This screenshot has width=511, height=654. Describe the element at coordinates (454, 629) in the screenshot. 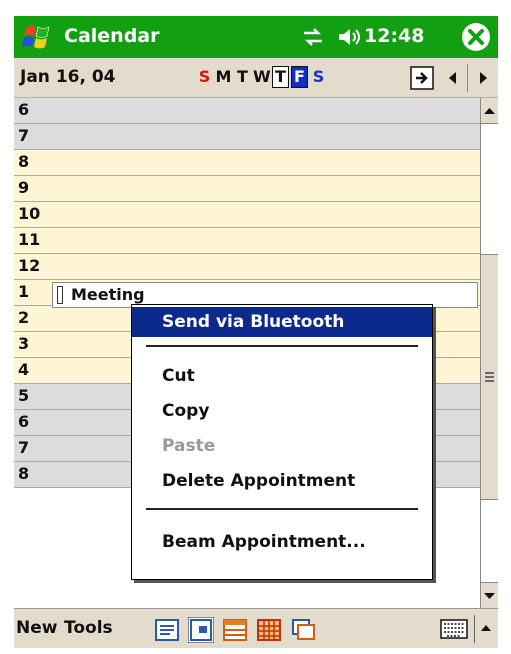

I see `keyboard-icon` at that location.